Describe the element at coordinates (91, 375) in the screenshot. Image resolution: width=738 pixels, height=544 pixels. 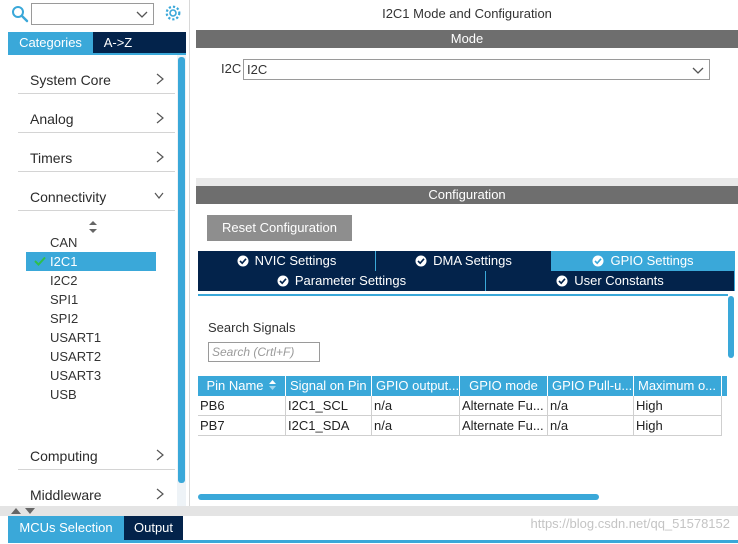
I see `list-item-usart3: USART3` at that location.